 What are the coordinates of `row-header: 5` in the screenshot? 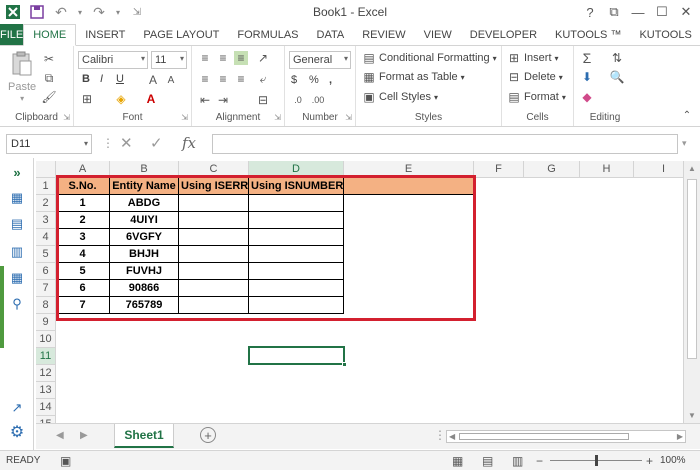 It's located at (46, 254).